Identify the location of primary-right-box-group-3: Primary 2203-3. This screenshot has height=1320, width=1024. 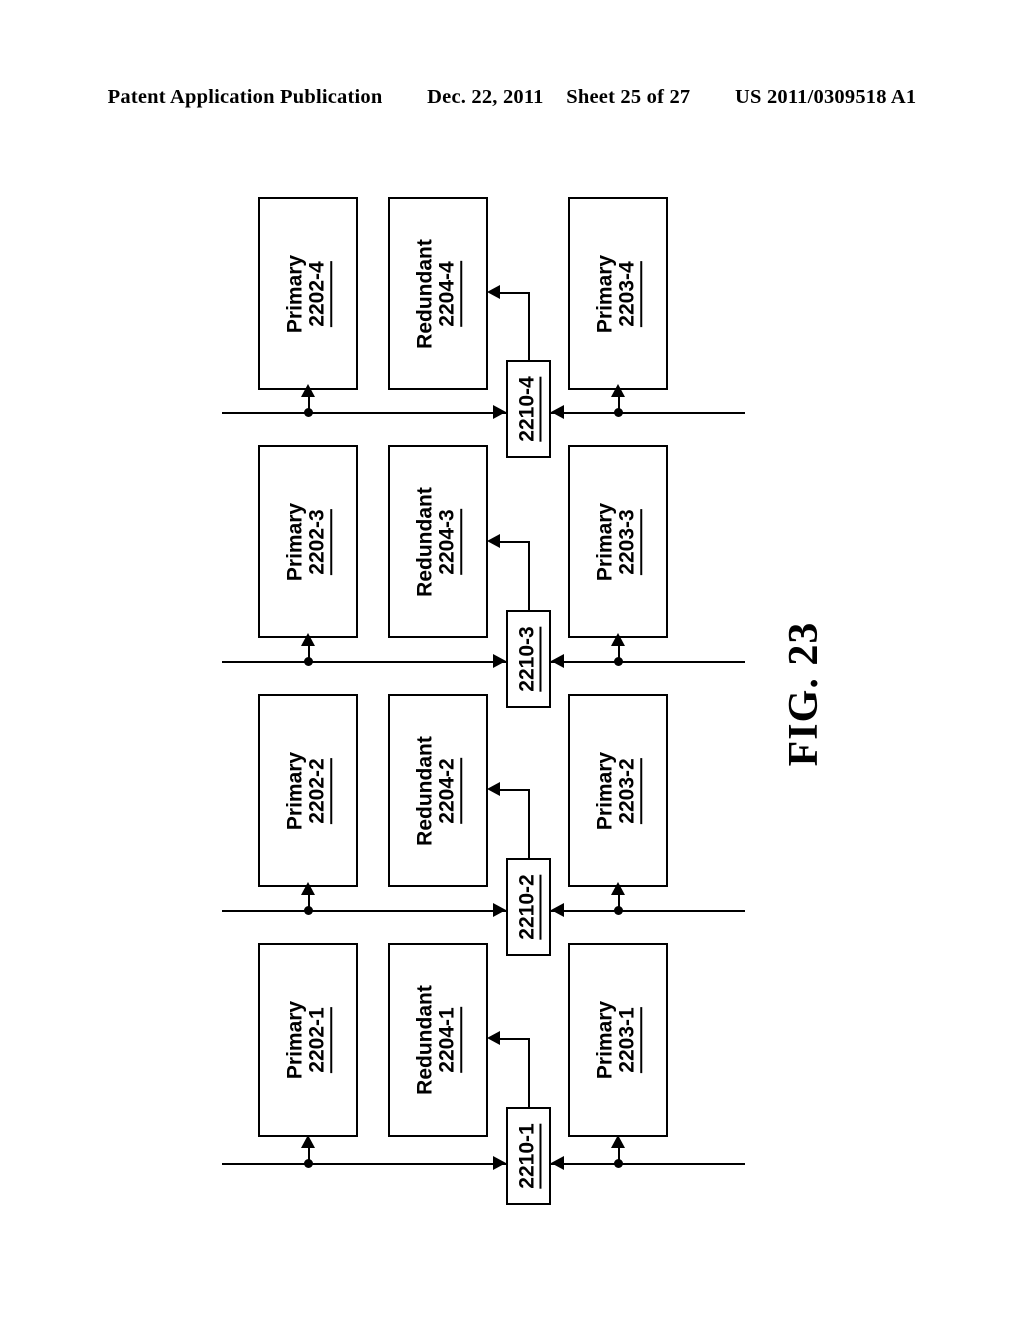
(618, 541).